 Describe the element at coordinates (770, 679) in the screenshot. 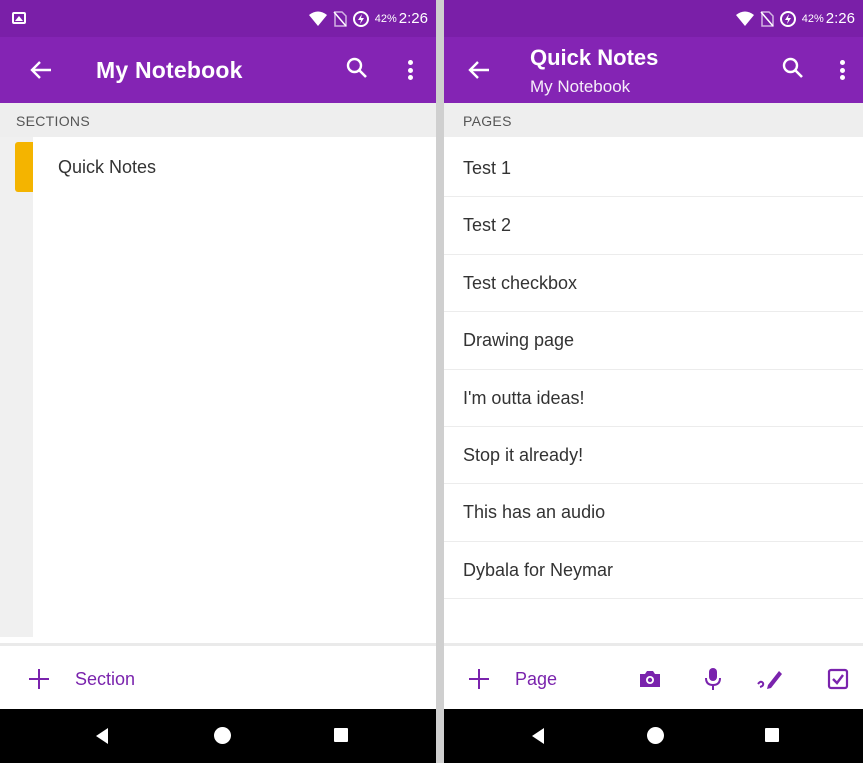

I see `ink-pen-icon` at that location.